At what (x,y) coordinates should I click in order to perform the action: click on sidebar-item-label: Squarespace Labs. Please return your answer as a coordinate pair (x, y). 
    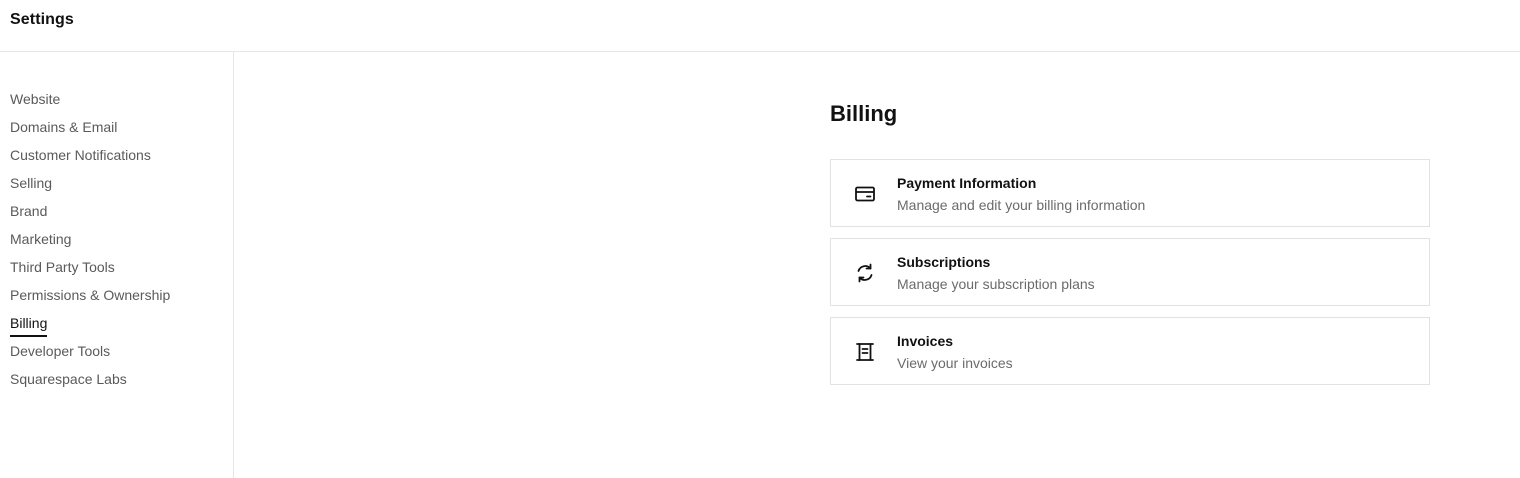
    Looking at the image, I should click on (68, 379).